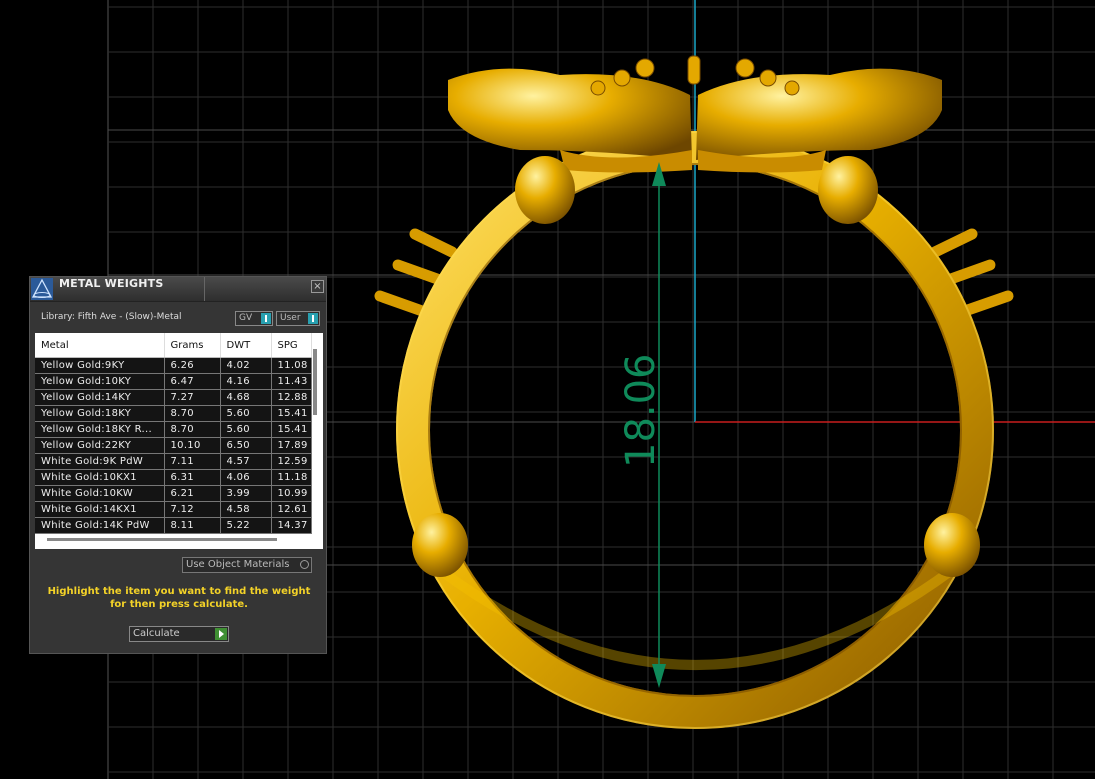  What do you see at coordinates (291, 461) in the screenshot?
I see `spg-cell: 12.59` at bounding box center [291, 461].